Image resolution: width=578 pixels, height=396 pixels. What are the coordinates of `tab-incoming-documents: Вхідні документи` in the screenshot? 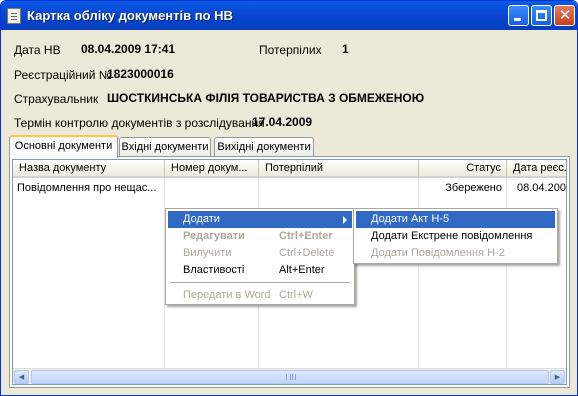 It's located at (165, 147).